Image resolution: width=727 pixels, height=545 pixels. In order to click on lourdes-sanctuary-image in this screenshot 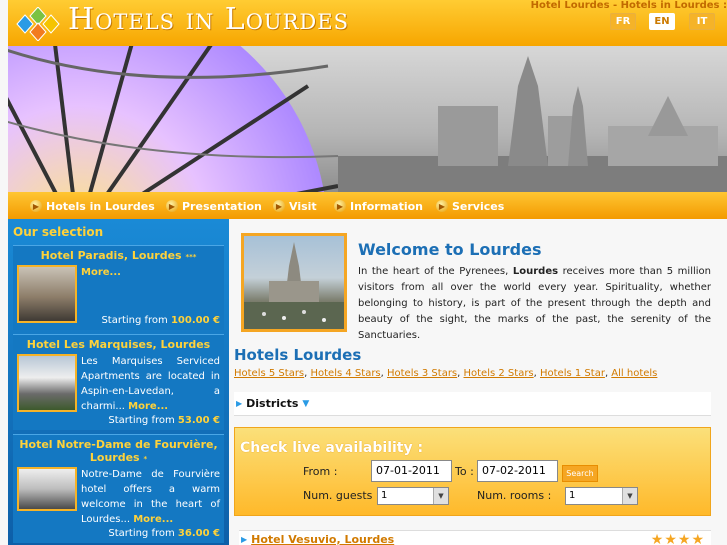, I will do `click(294, 282)`.